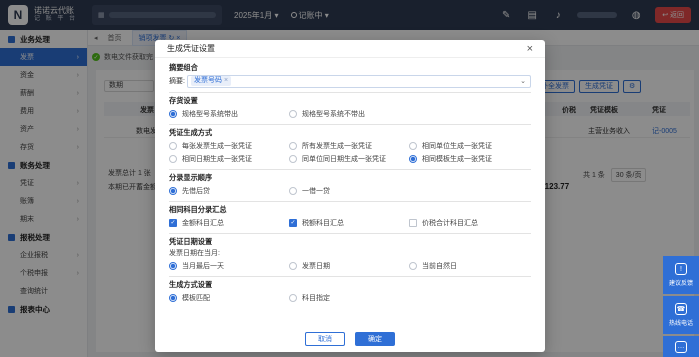  What do you see at coordinates (349, 145) in the screenshot?
I see `radio-all-invoices: 所有发票生成一张凭证` at bounding box center [349, 145].